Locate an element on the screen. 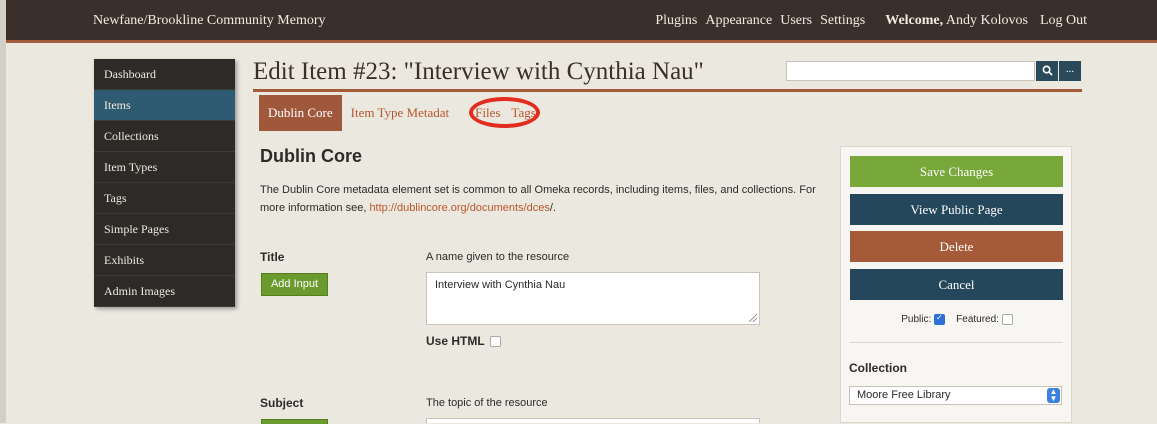  files-tab-highlight-circle is located at coordinates (504, 112).